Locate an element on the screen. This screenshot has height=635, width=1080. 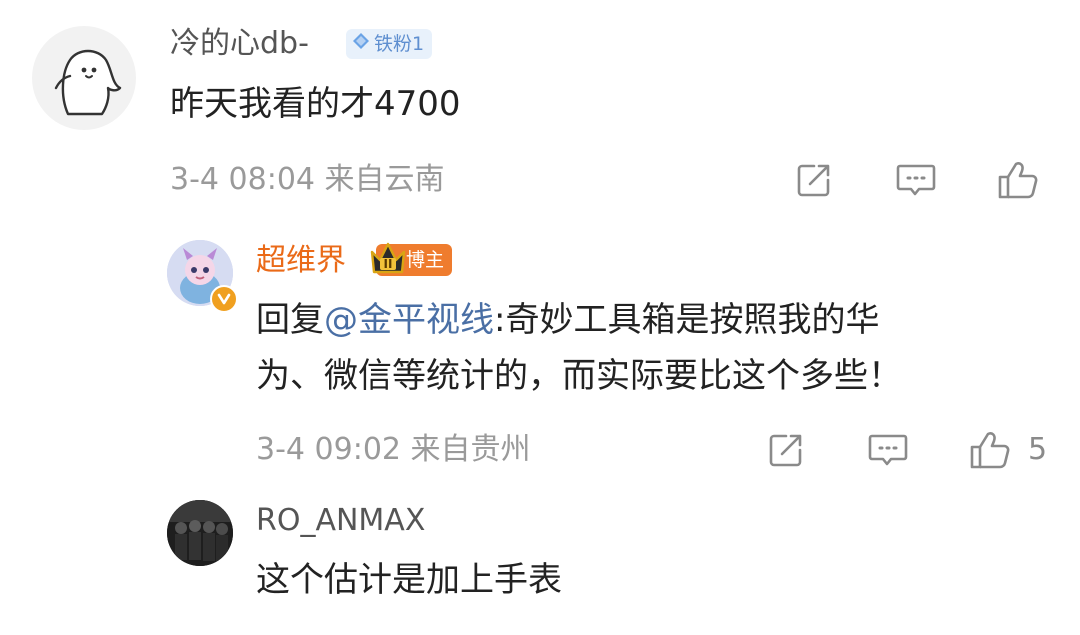
comment-meta: 3-4 08:04 来自云南 is located at coordinates (307, 179).